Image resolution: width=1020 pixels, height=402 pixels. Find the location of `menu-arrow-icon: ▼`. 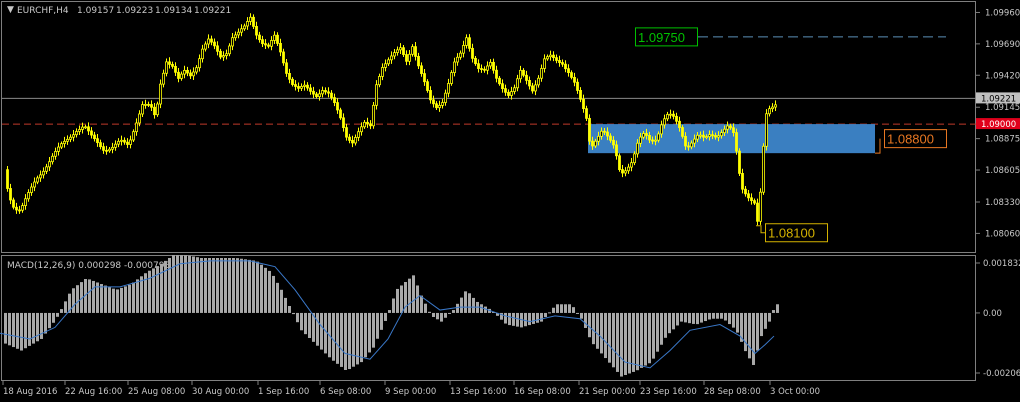

menu-arrow-icon: ▼ is located at coordinates (10, 10).